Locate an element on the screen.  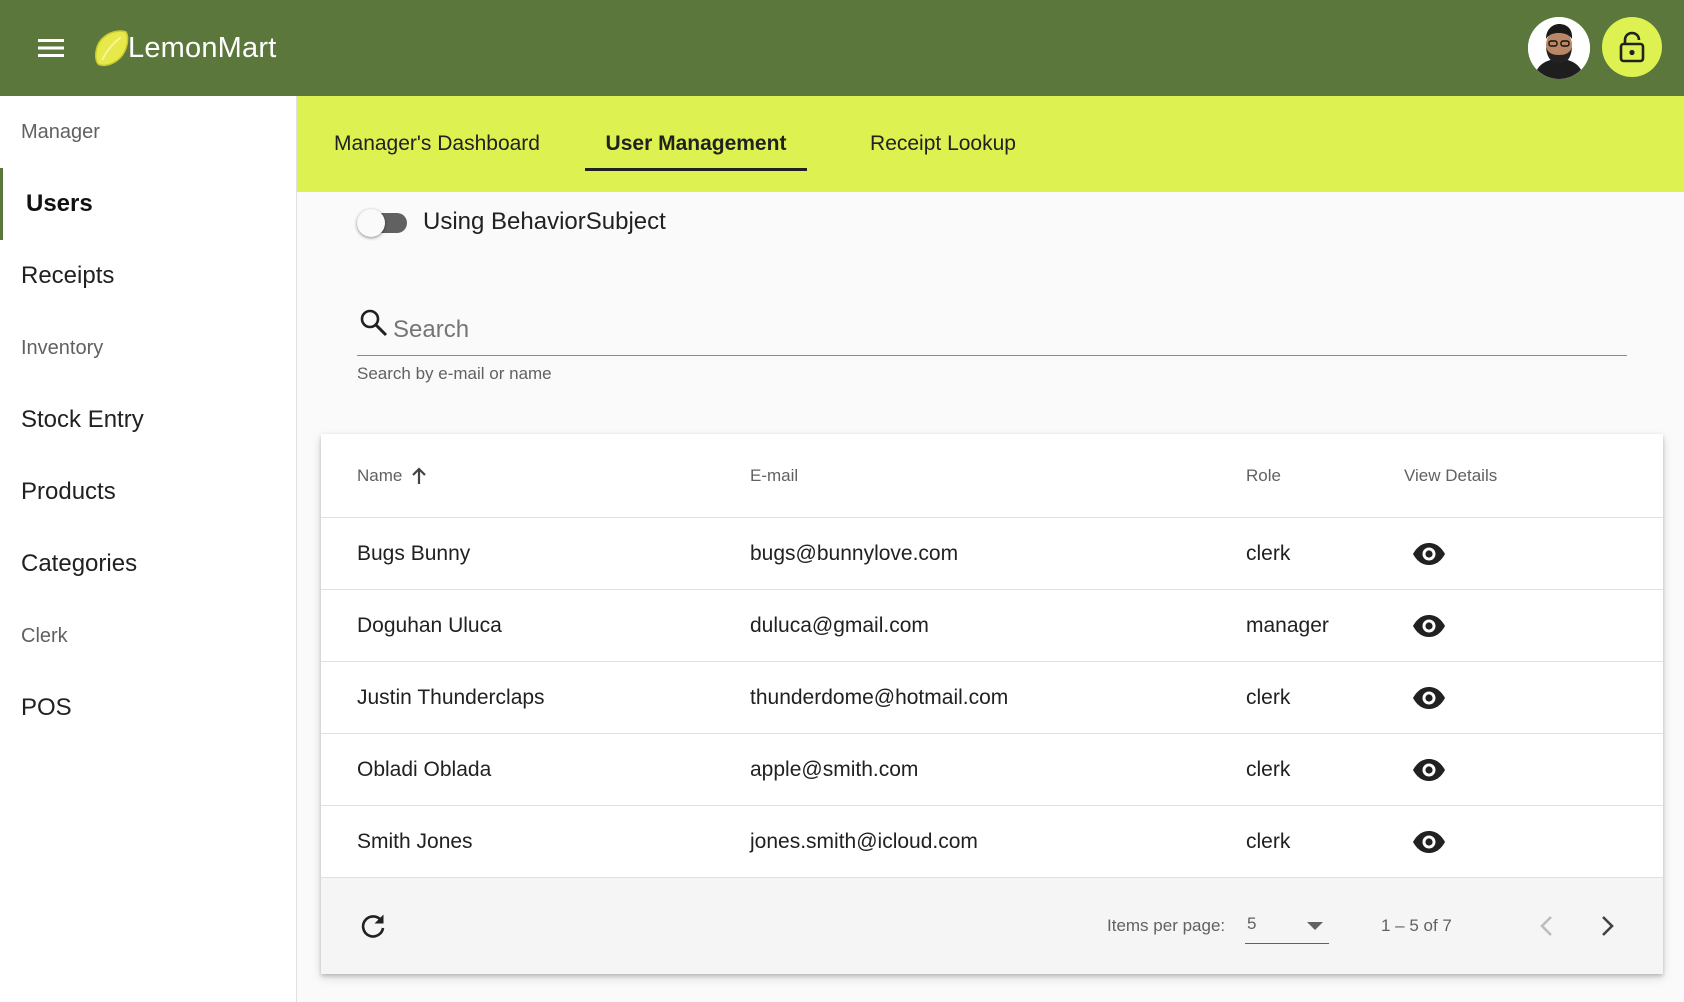
items-per-page-value: 5 is located at coordinates (1252, 923).